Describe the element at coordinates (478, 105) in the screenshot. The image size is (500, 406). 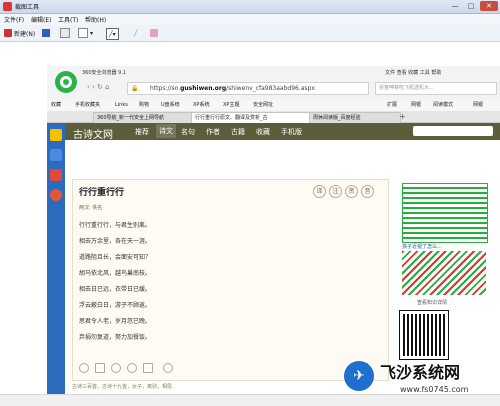
I see `bank-button-2: 网银` at that location.